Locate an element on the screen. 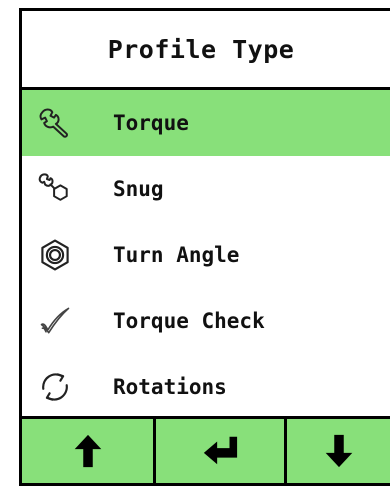 The height and width of the screenshot is (491, 390). enter-icon is located at coordinates (220, 450).